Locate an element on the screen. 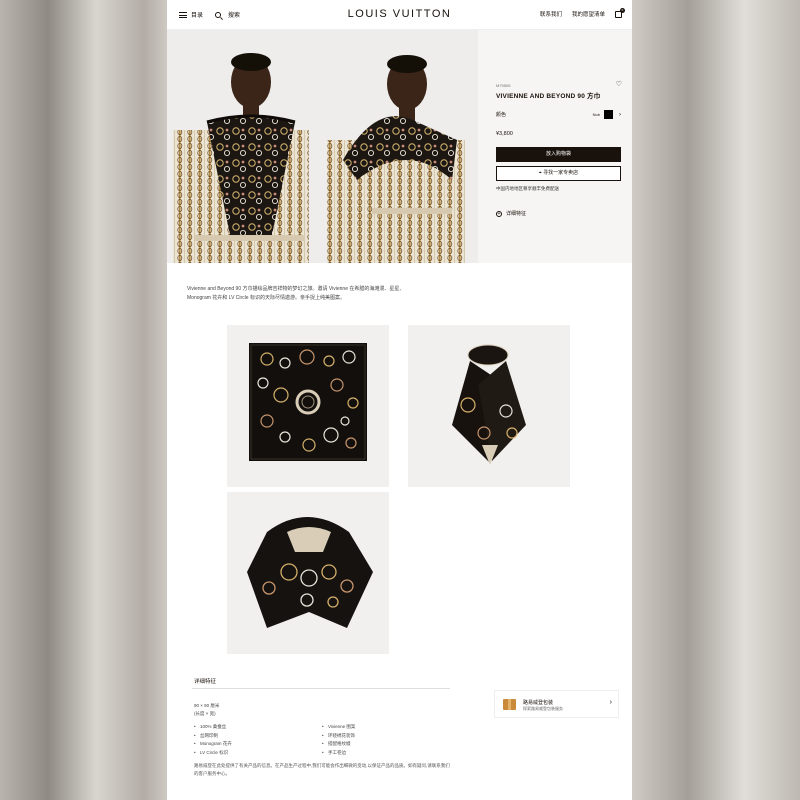 The width and height of the screenshot is (800, 800). size-value: 90 × 90 厘米 is located at coordinates (207, 705).